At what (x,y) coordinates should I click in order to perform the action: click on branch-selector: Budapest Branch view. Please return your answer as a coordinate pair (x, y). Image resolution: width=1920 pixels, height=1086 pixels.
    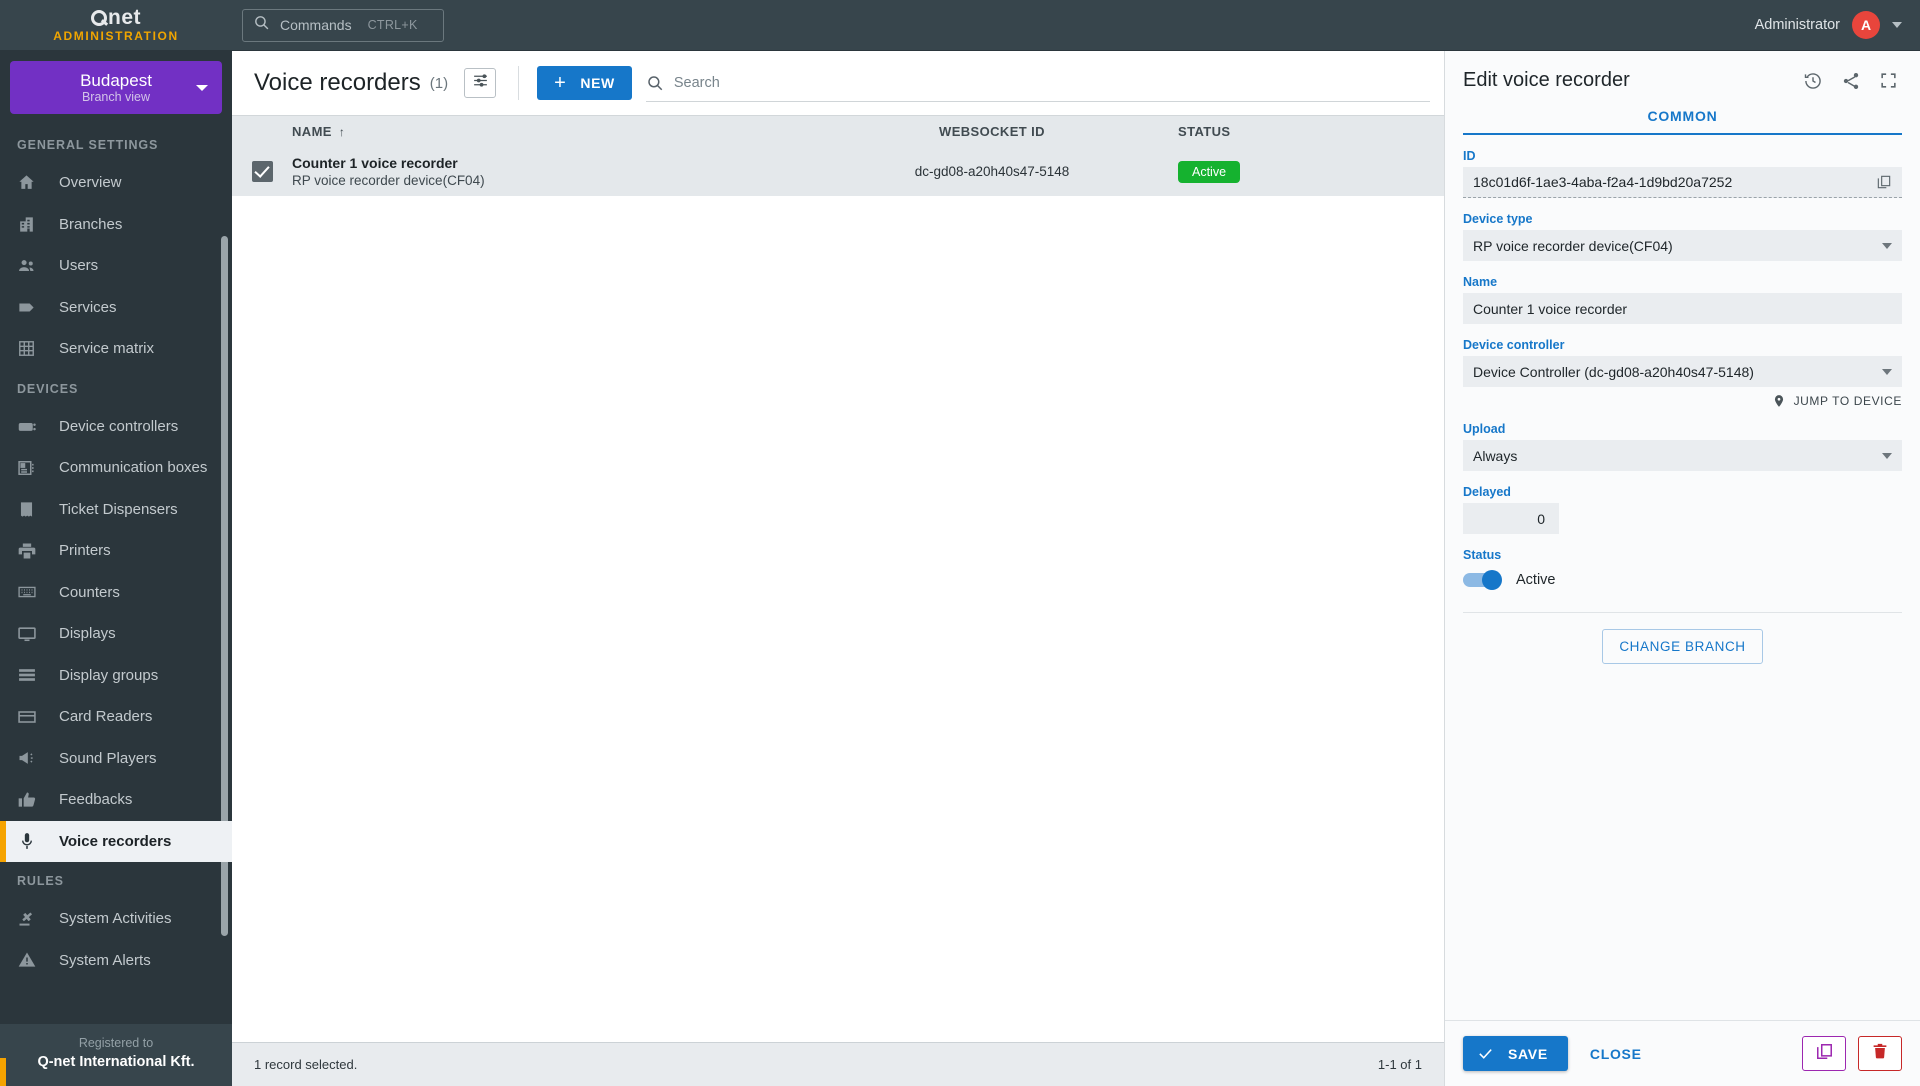
    Looking at the image, I should click on (116, 87).